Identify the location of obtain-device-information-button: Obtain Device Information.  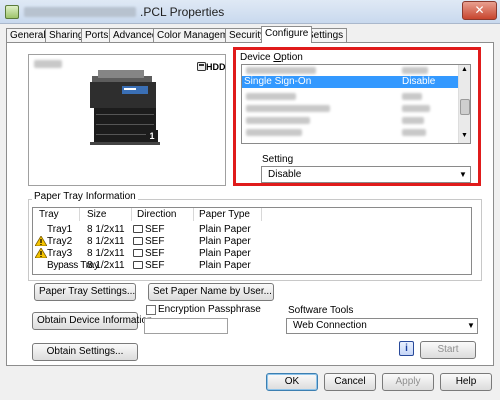
(92, 321).